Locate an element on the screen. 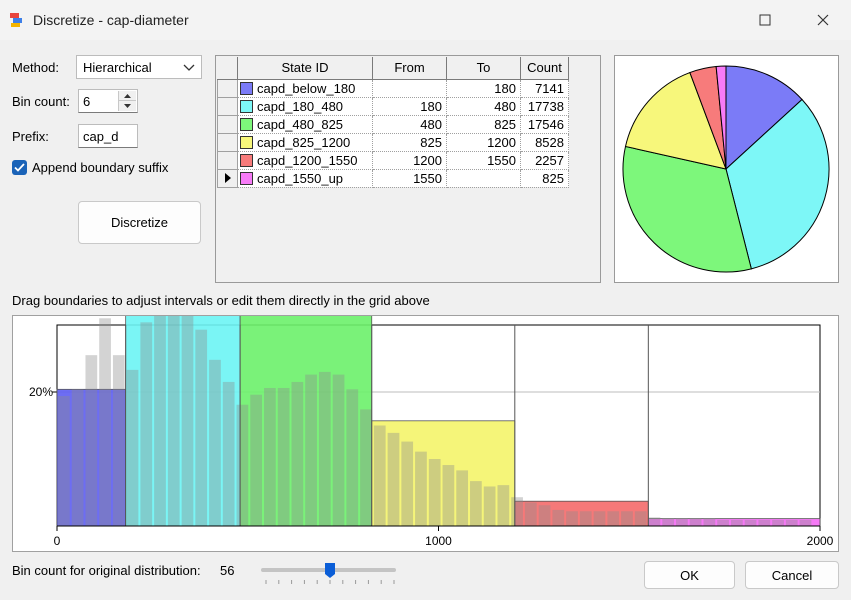  to-cell: 1200 is located at coordinates (483, 142).